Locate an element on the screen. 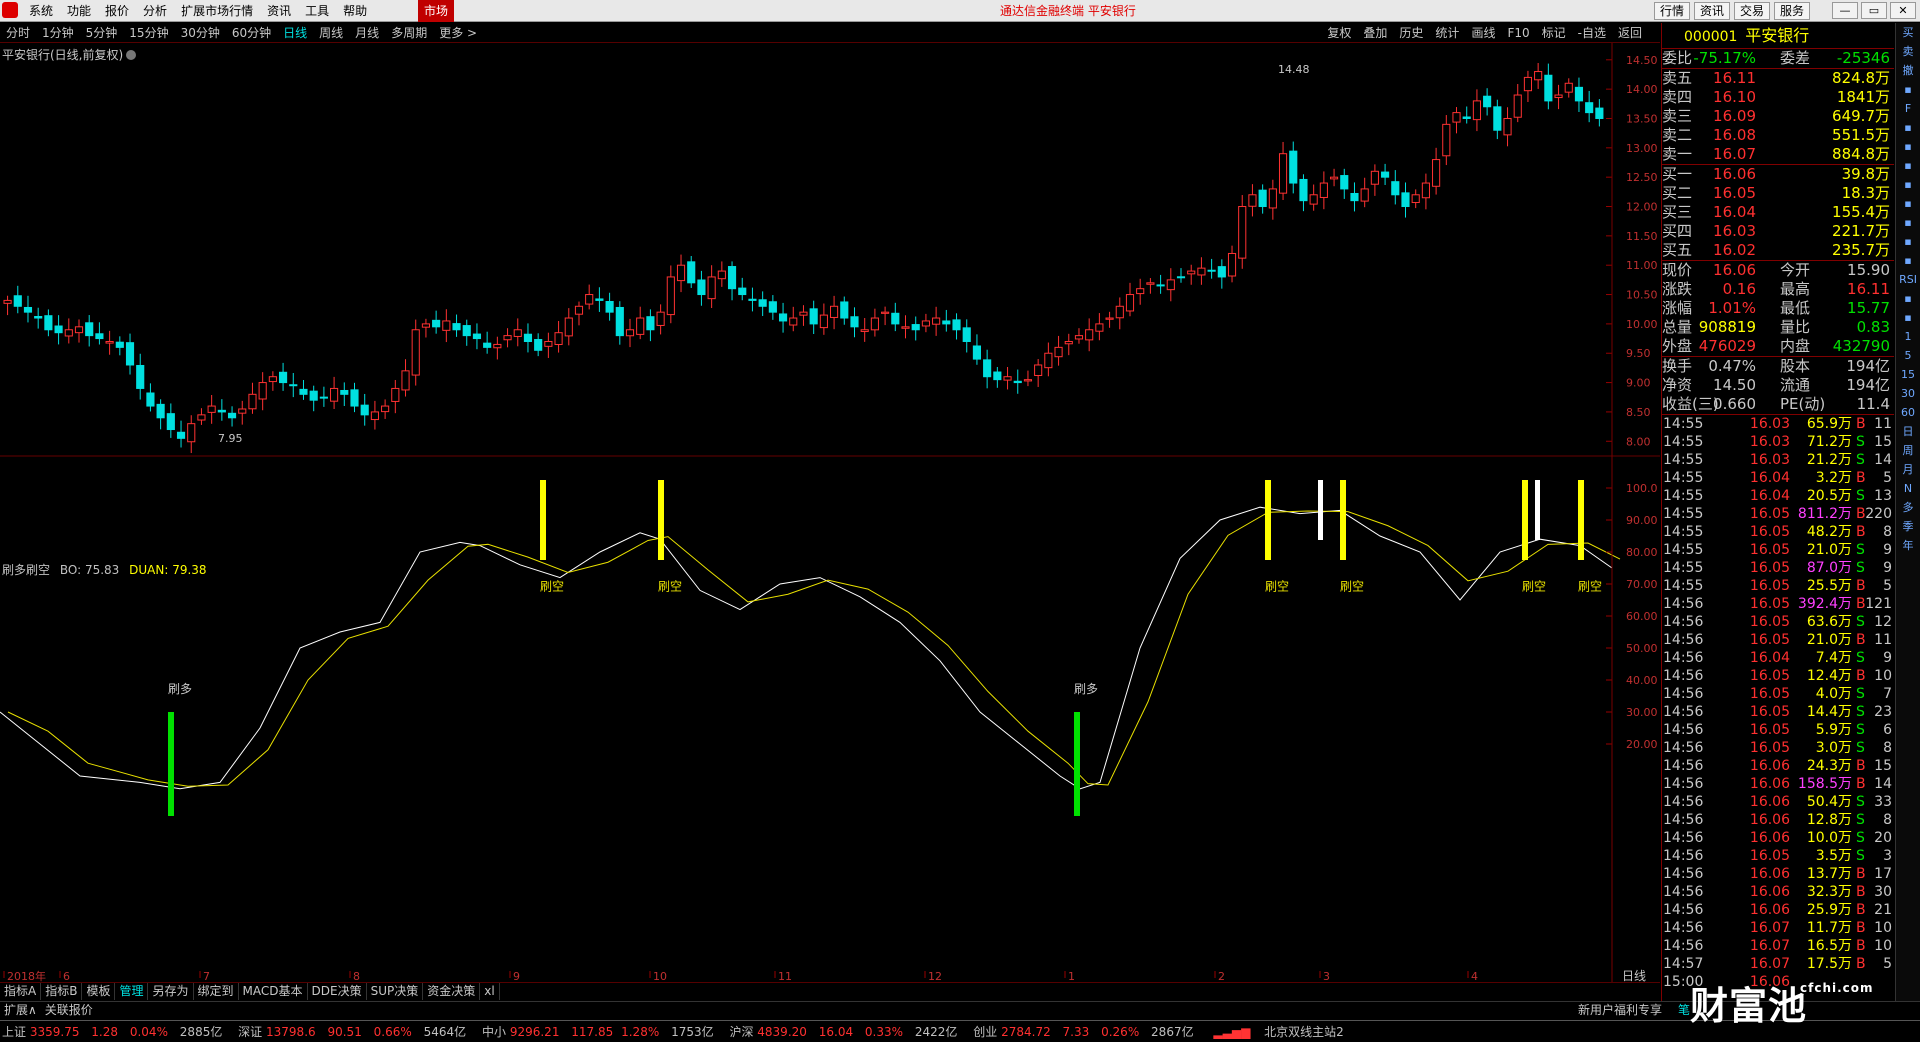 The image size is (1920, 1042). side-tool-4: F is located at coordinates (1908, 108).